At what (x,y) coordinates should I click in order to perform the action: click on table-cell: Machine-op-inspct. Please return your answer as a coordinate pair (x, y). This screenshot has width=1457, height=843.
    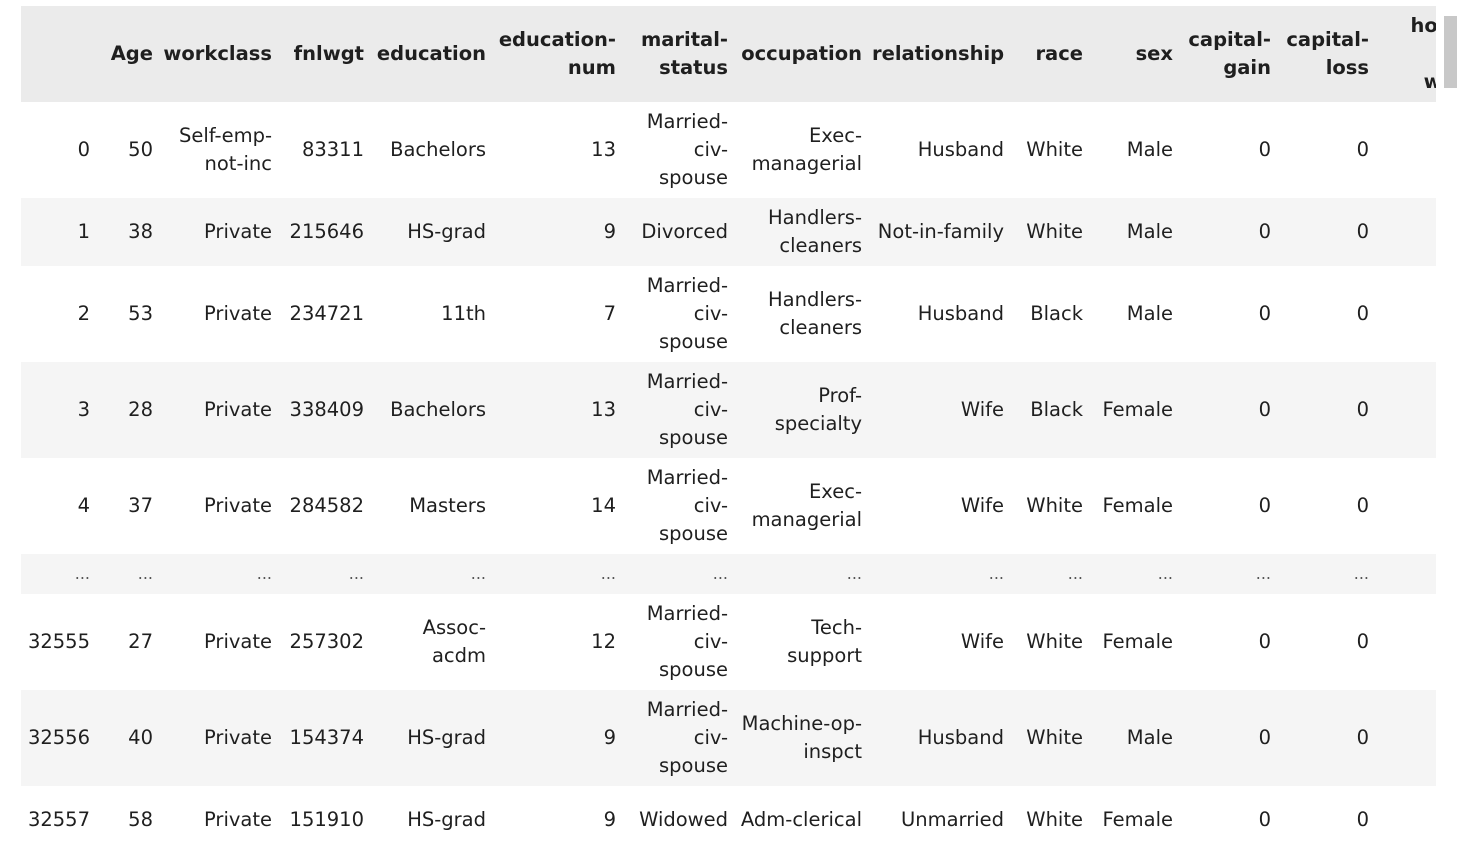
    Looking at the image, I should click on (805, 738).